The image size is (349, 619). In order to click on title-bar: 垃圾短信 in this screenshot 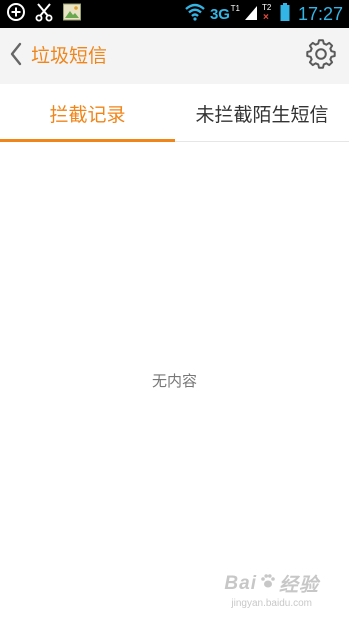, I will do `click(174, 56)`.